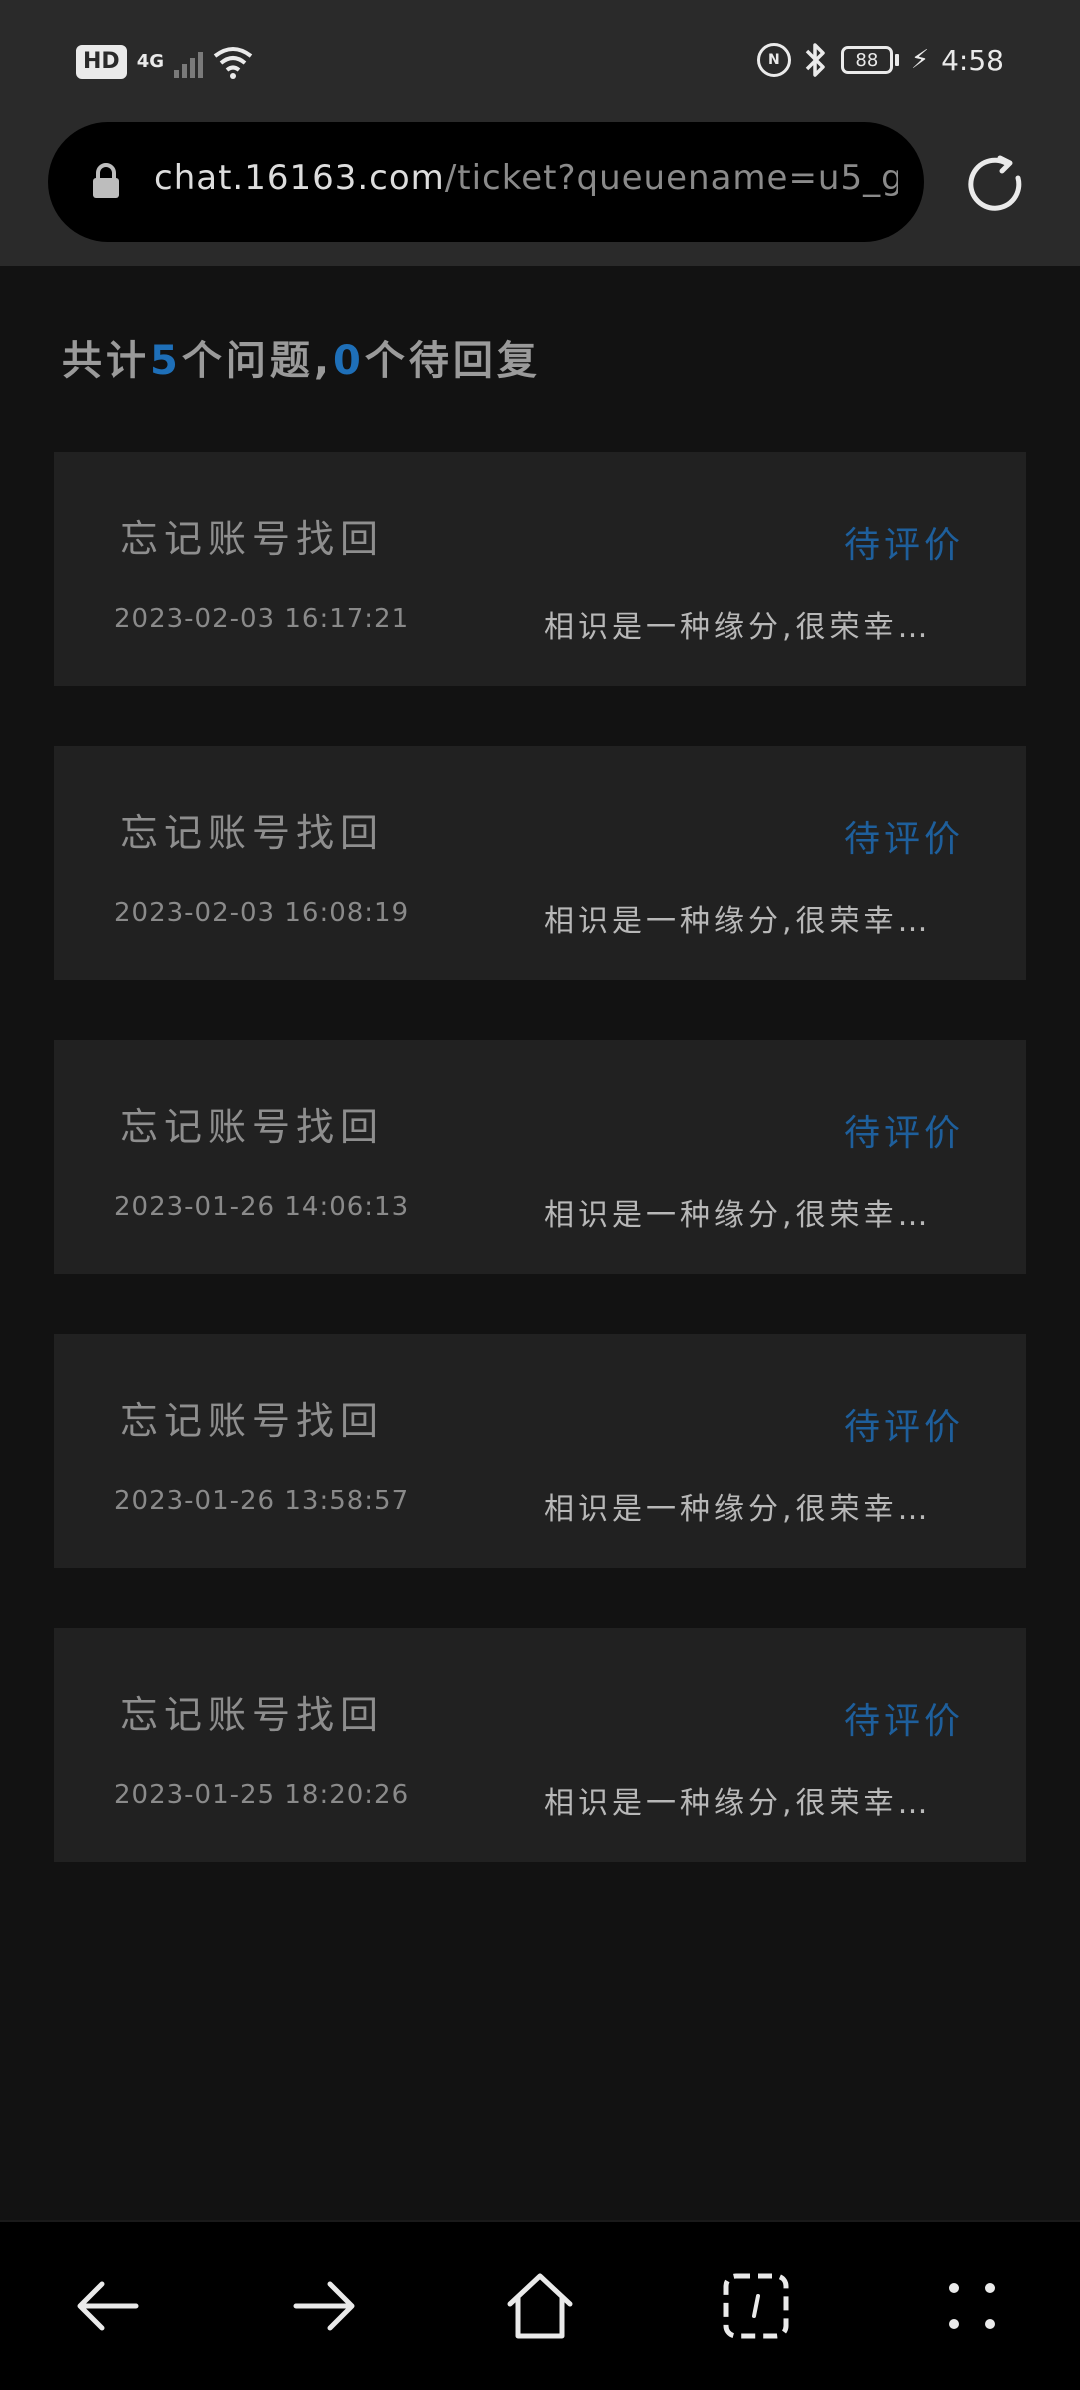  I want to click on nfc-icon: N, so click(773, 60).